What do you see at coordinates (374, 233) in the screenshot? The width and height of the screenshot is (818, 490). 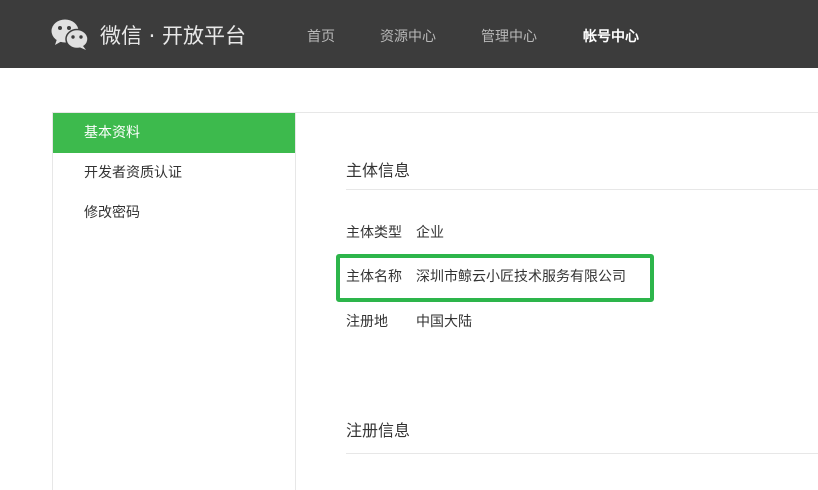 I see `subject-type-label: 主体类型` at bounding box center [374, 233].